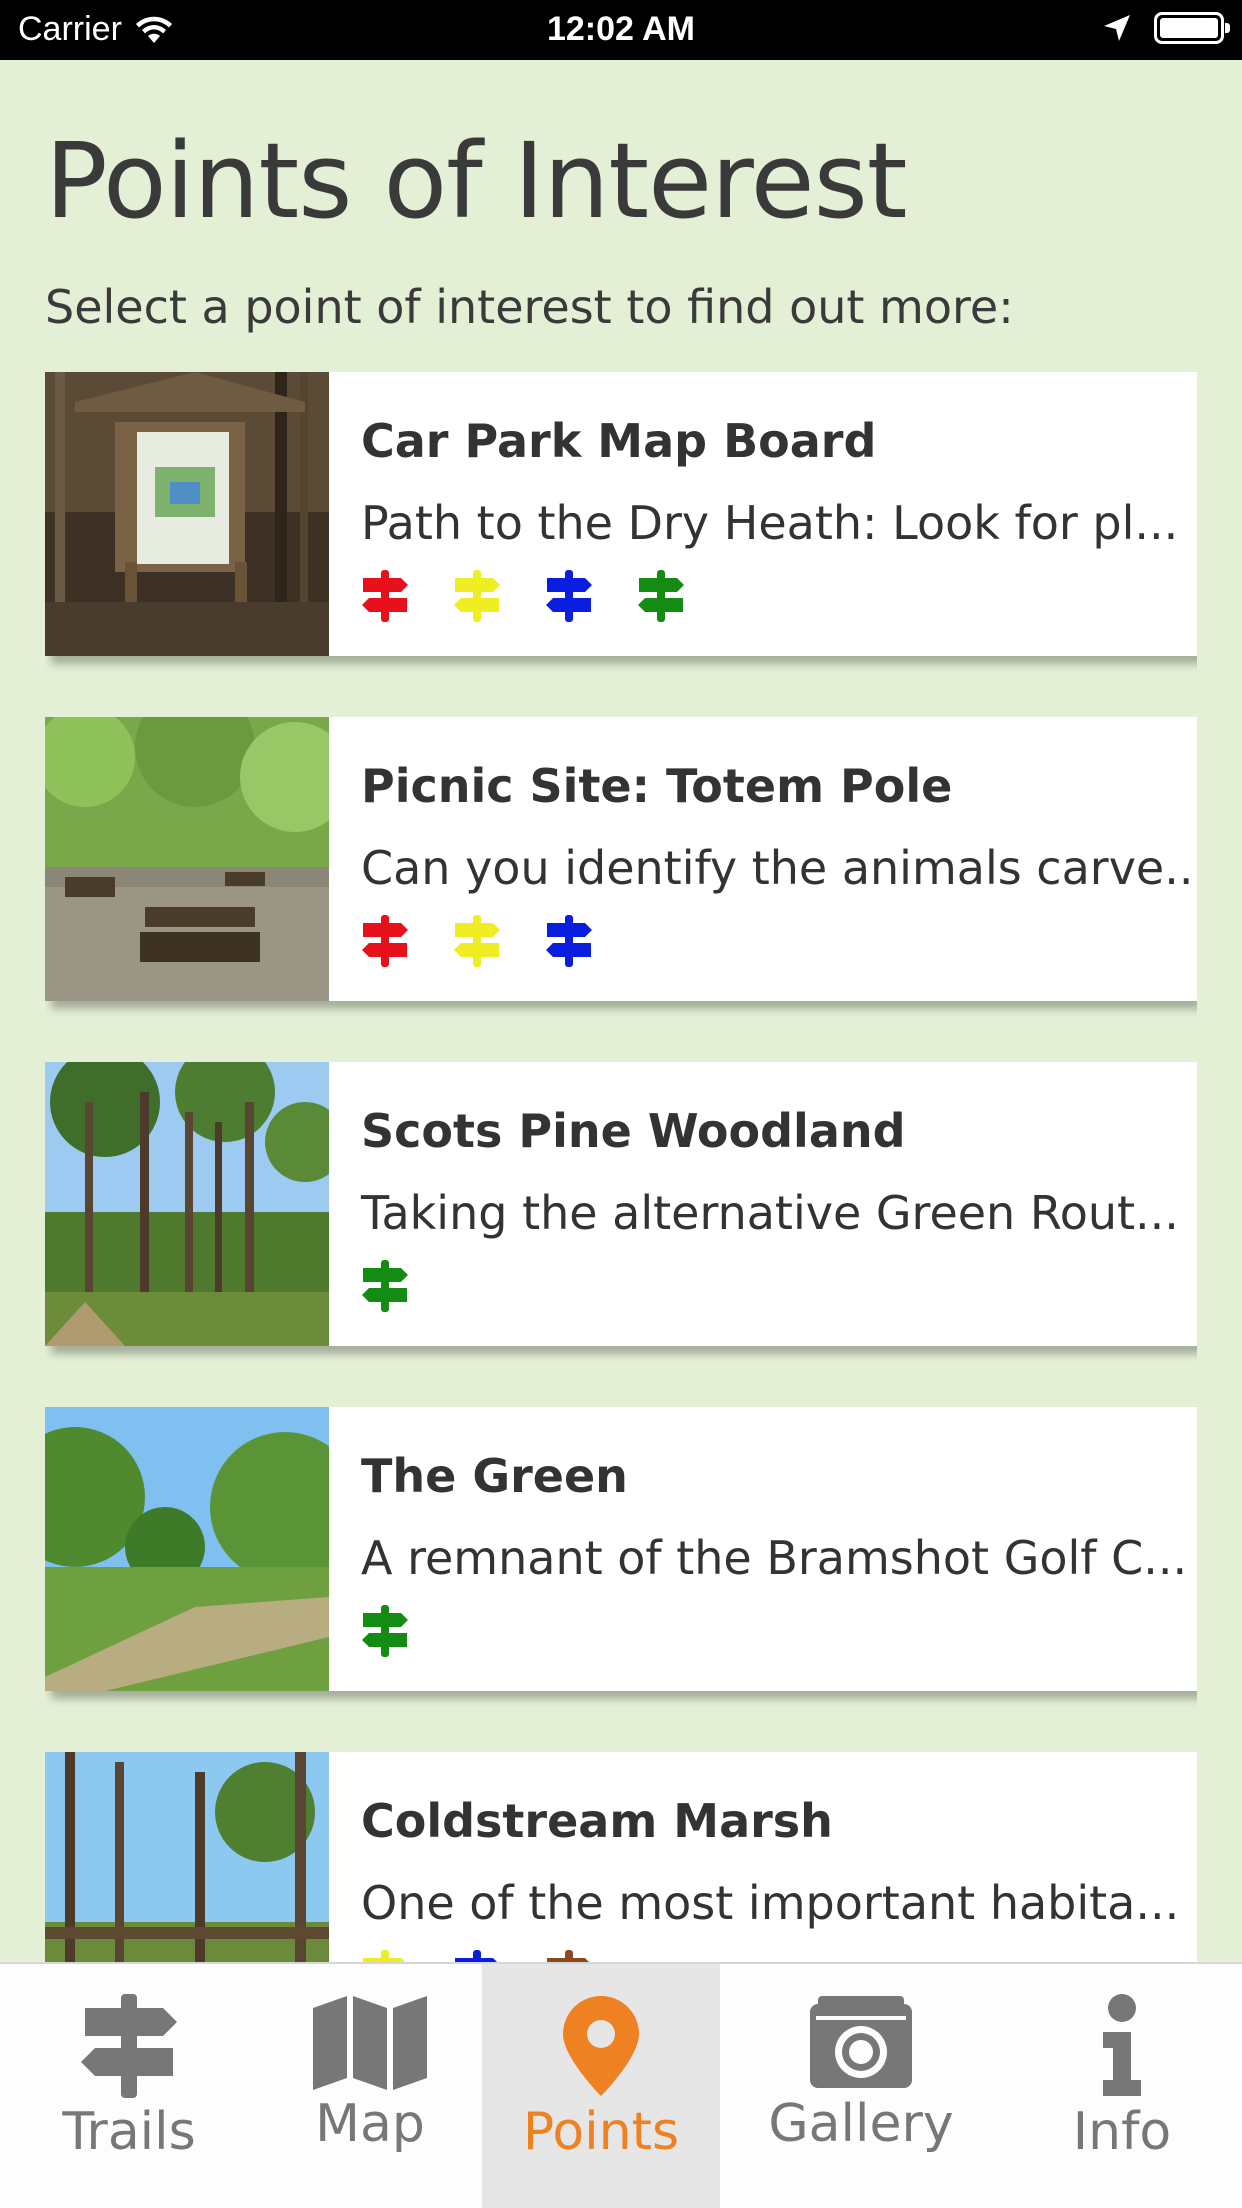 This screenshot has height=2208, width=1242. What do you see at coordinates (597, 1821) in the screenshot?
I see `point-title: Coldstream Marsh` at bounding box center [597, 1821].